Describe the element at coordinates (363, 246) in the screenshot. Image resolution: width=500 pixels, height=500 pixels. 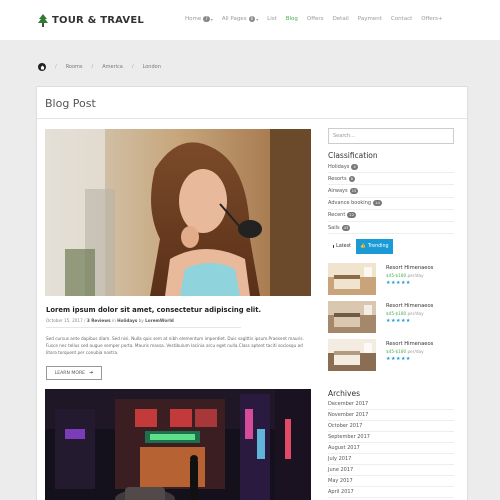
I see `thumbs-up-icon: 👍` at that location.